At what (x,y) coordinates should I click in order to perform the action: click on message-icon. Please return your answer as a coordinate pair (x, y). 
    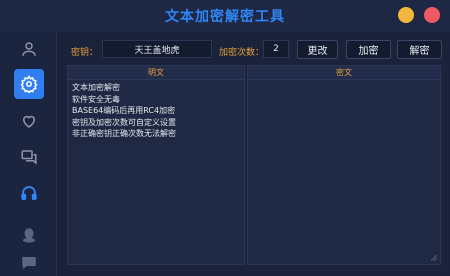
    Looking at the image, I should click on (29, 263).